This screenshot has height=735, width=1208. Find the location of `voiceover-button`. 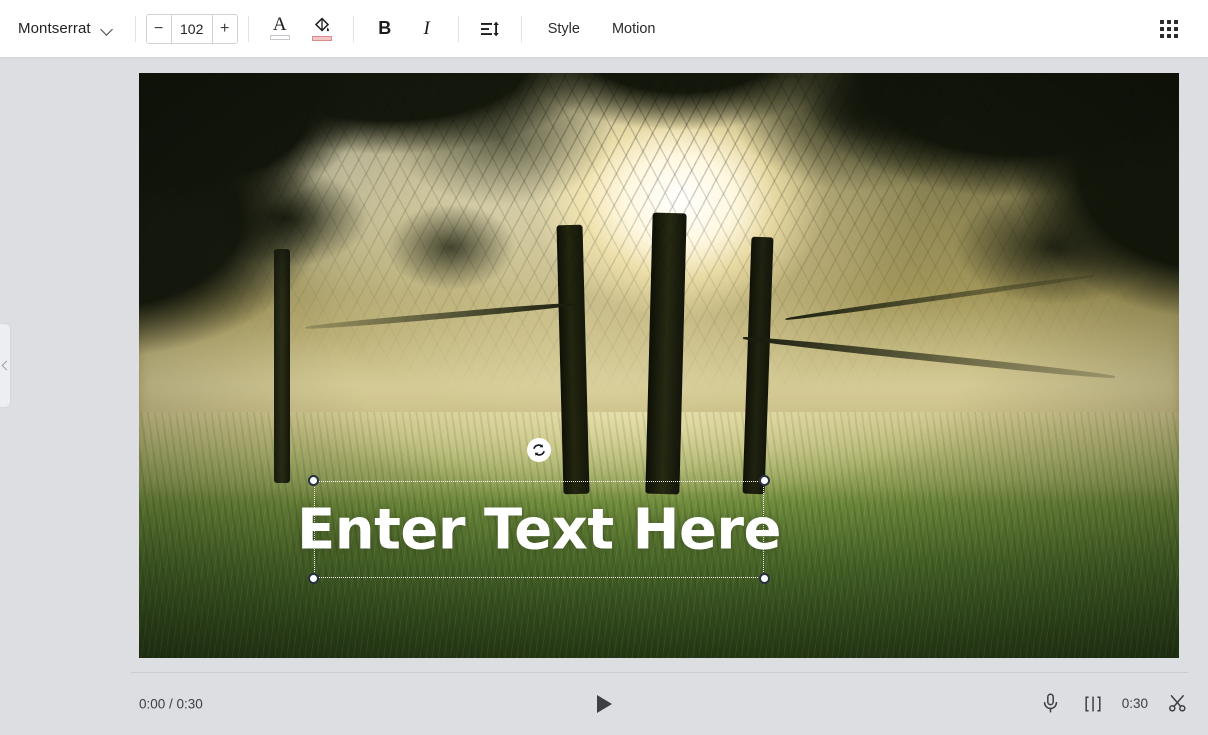

voiceover-button is located at coordinates (1051, 704).